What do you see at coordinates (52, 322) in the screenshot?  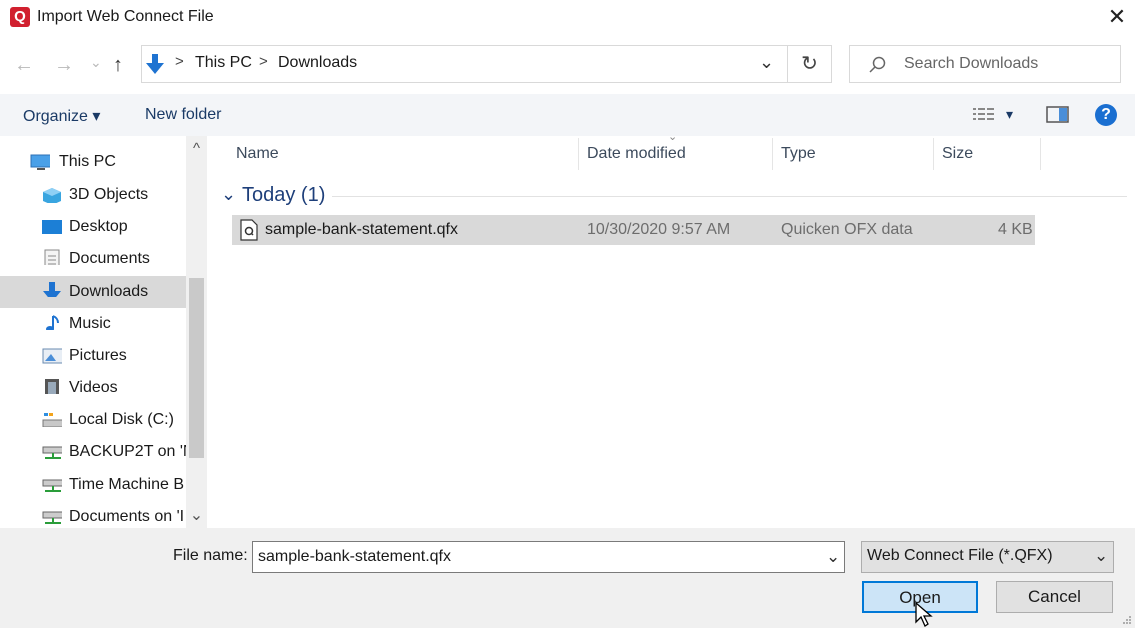 I see `music-icon` at bounding box center [52, 322].